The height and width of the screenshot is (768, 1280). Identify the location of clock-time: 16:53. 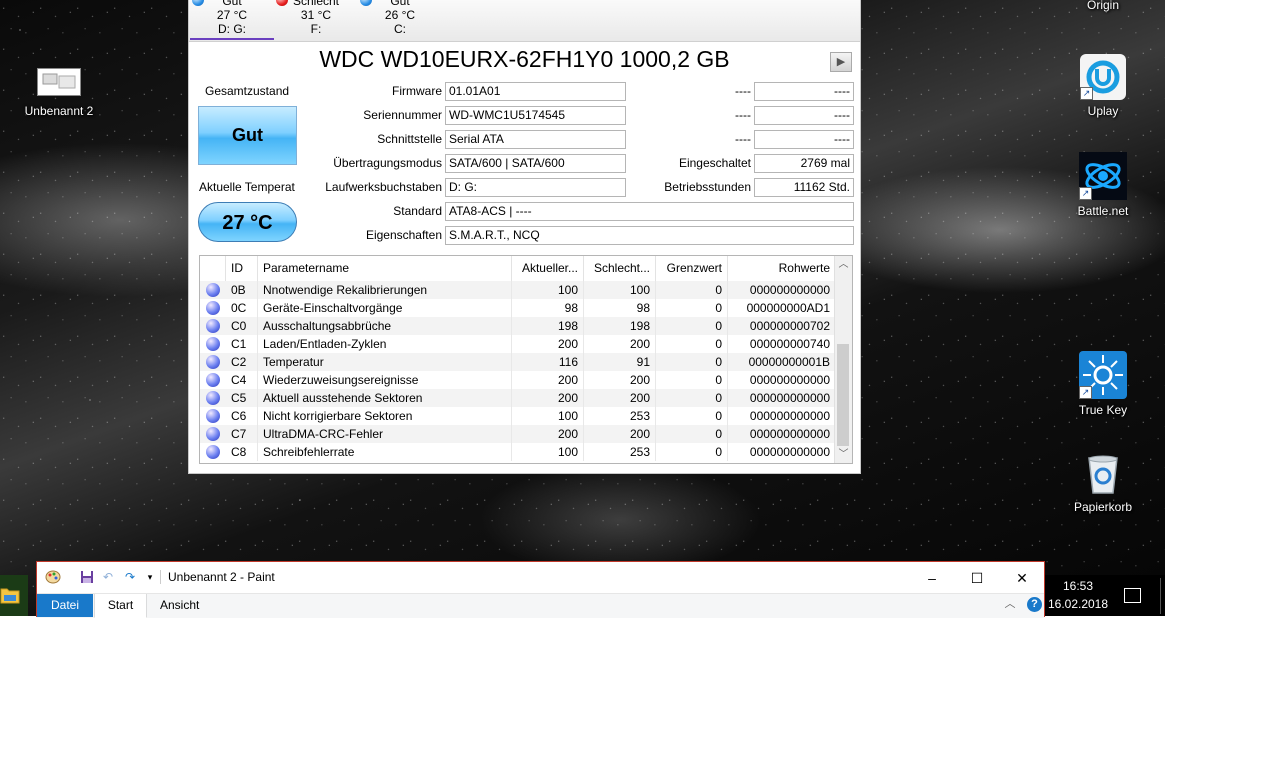
(1078, 586).